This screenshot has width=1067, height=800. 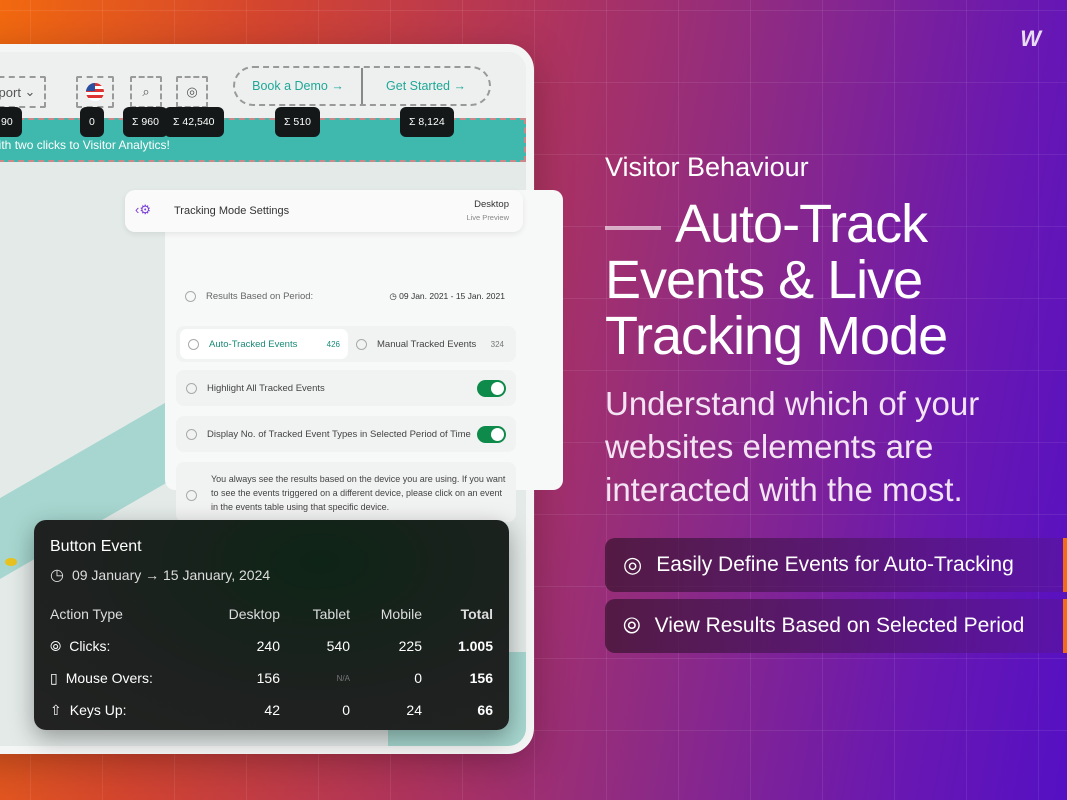 I want to click on us-flag-icon, so click(x=95, y=92).